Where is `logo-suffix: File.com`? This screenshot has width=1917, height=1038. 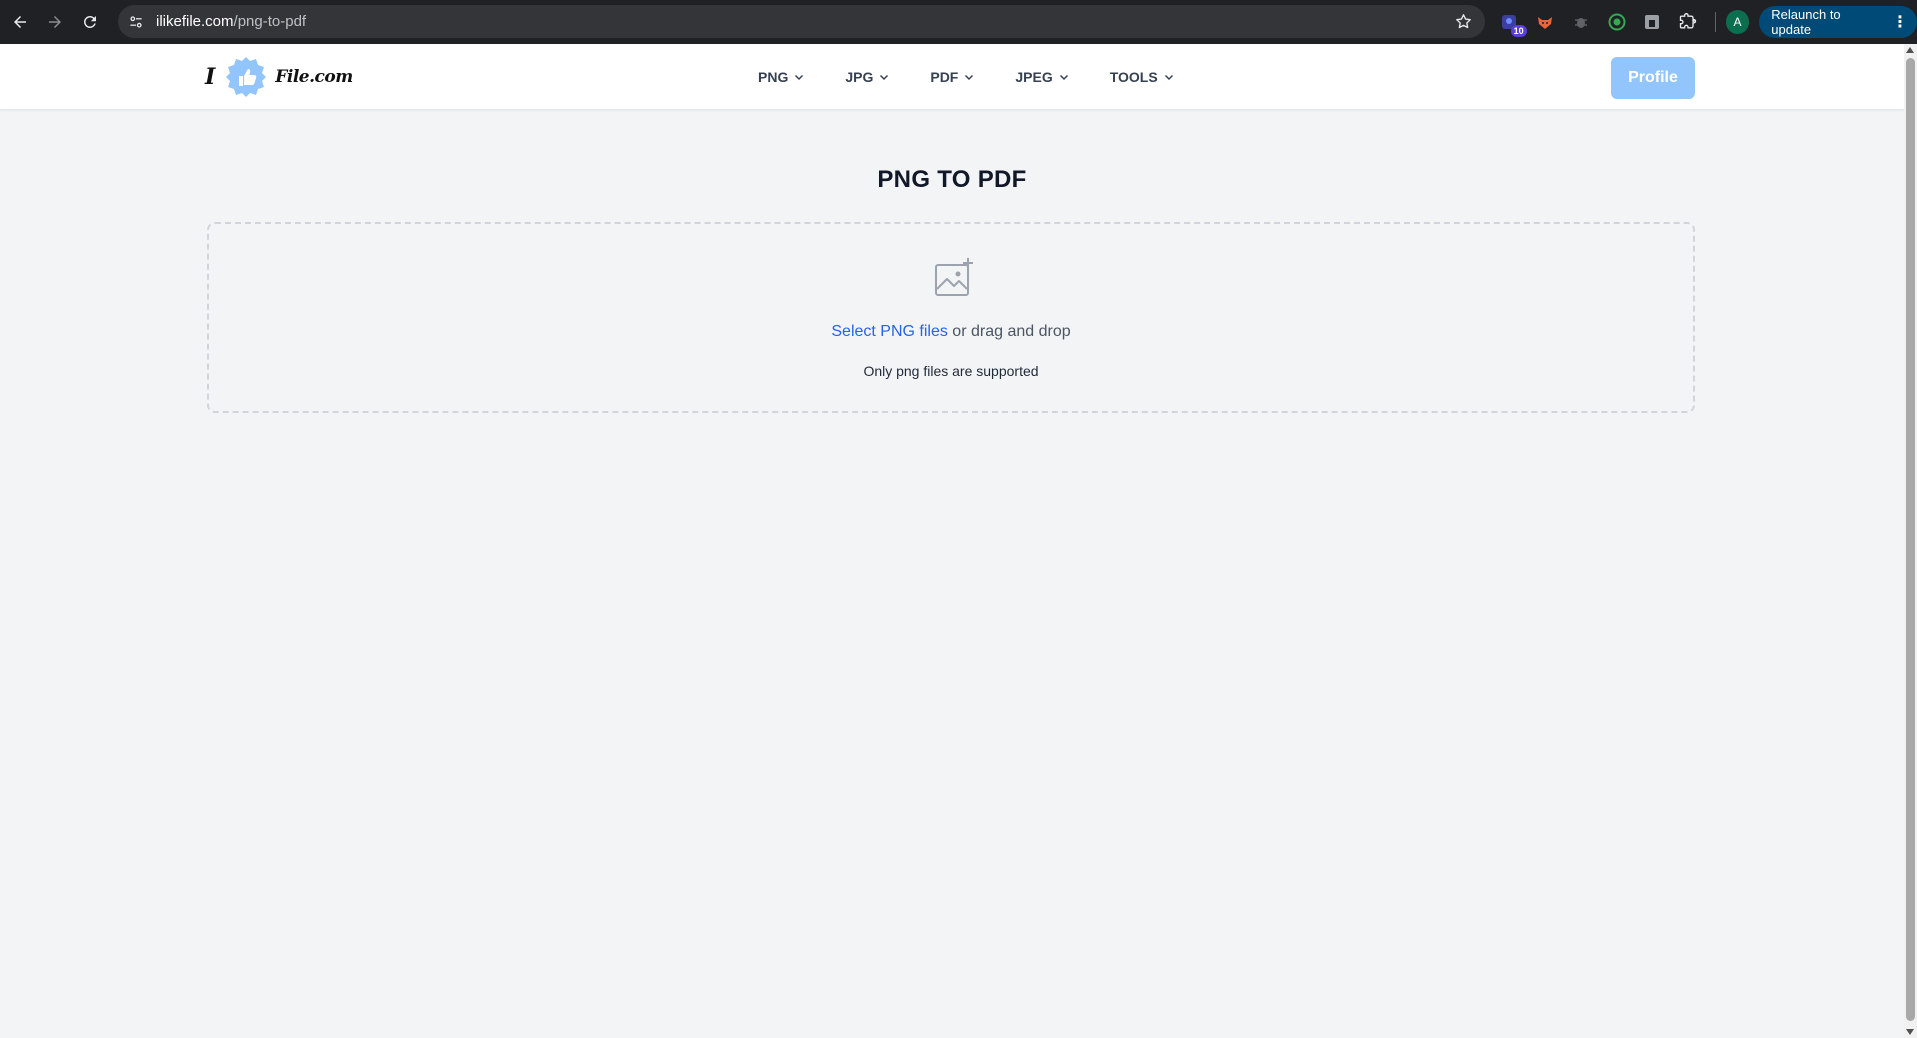 logo-suffix: File.com is located at coordinates (314, 77).